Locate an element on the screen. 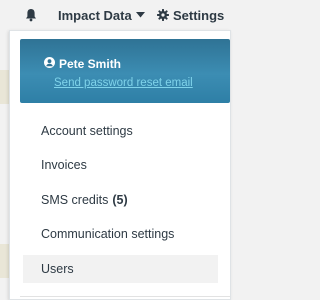 The height and width of the screenshot is (300, 320). menu-item-users: Users is located at coordinates (120, 269).